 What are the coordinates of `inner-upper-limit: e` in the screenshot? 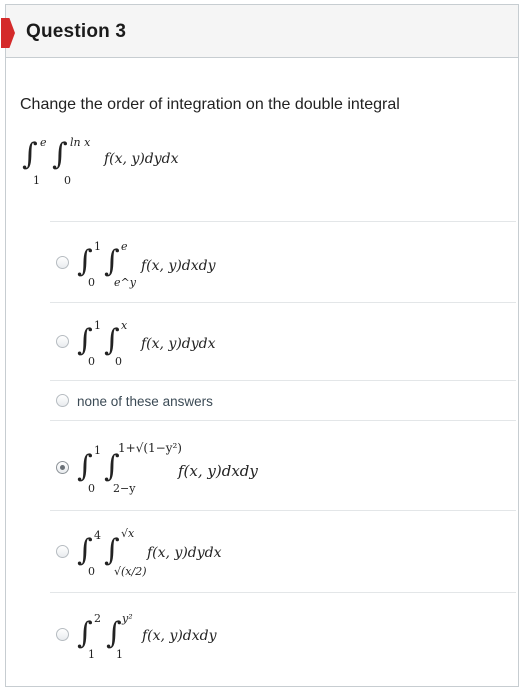 It's located at (124, 246).